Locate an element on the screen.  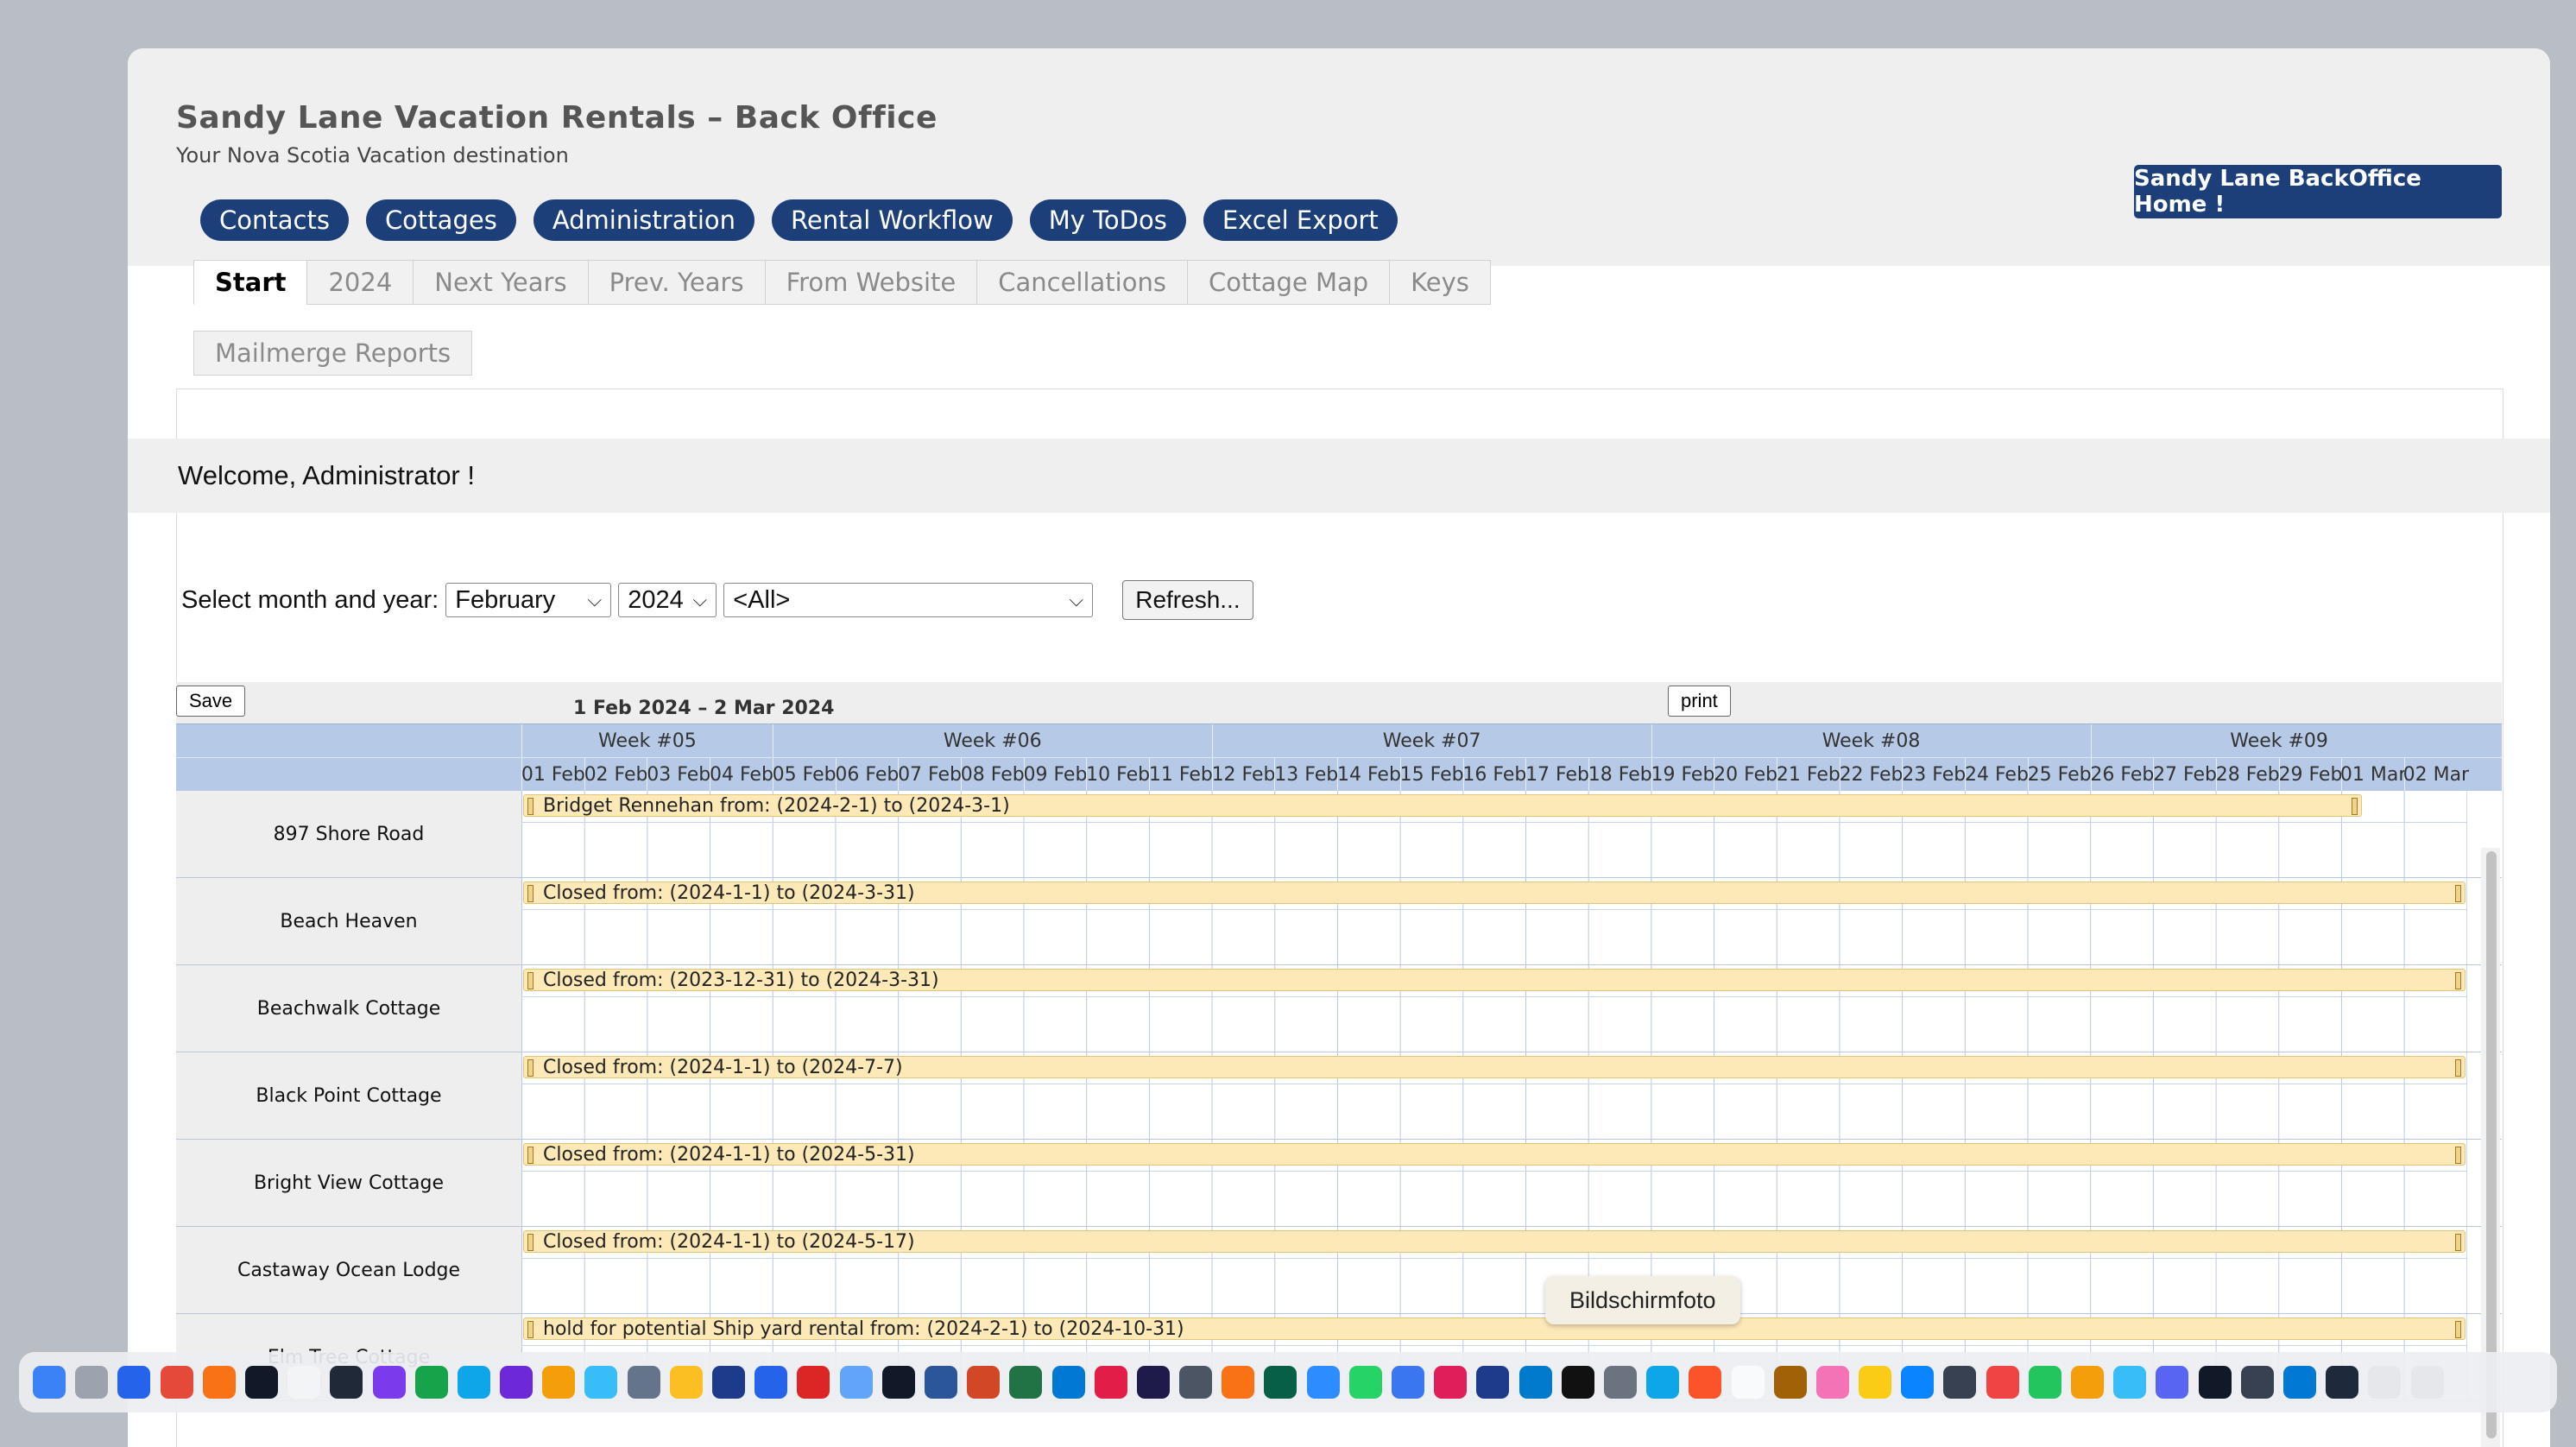
finder-icon is located at coordinates (49, 1382).